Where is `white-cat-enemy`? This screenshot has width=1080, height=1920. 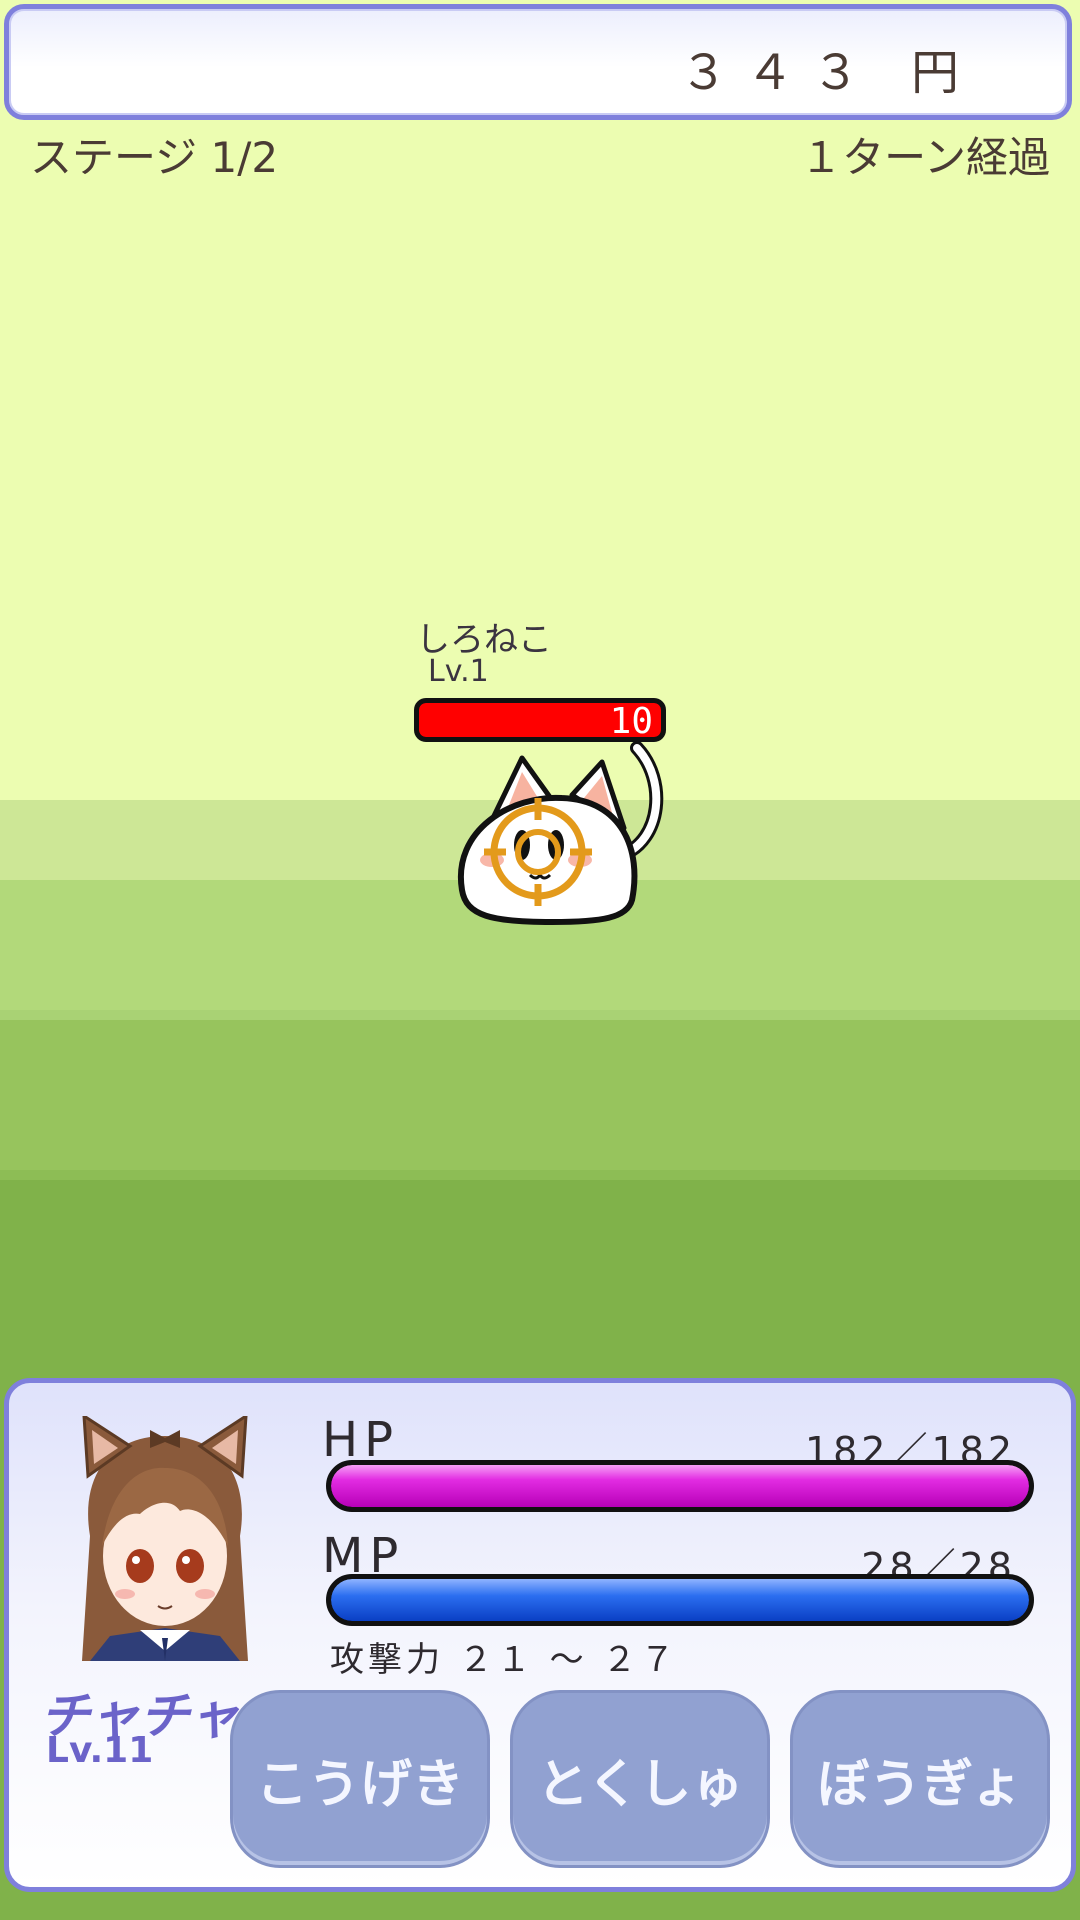 white-cat-enemy is located at coordinates (567, 835).